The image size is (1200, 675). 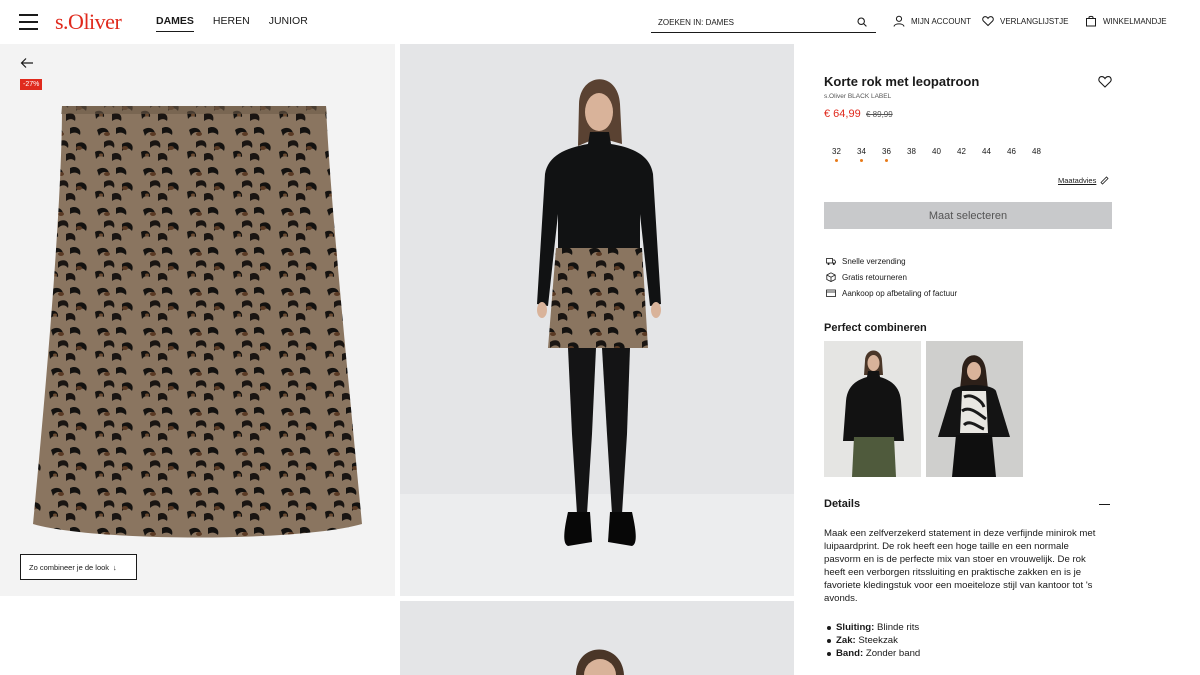 I want to click on cart-link: WINKELMANDJE, so click(x=1126, y=21).